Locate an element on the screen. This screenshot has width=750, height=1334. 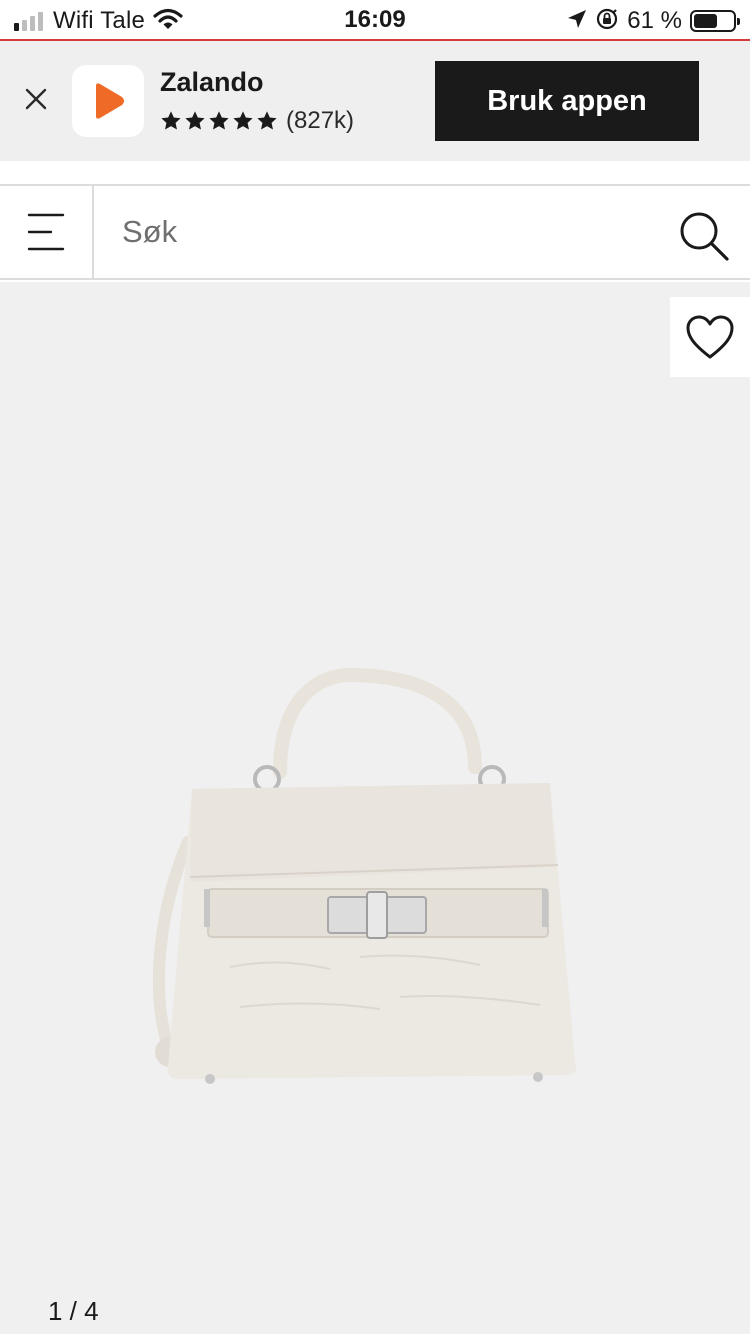
status-bar: Wifi Tale 16:09 61 % is located at coordinates (375, 20).